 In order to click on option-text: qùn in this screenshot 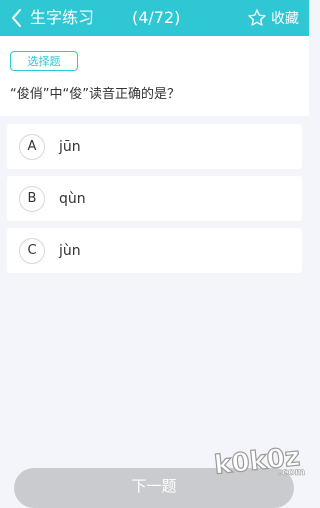, I will do `click(72, 198)`.